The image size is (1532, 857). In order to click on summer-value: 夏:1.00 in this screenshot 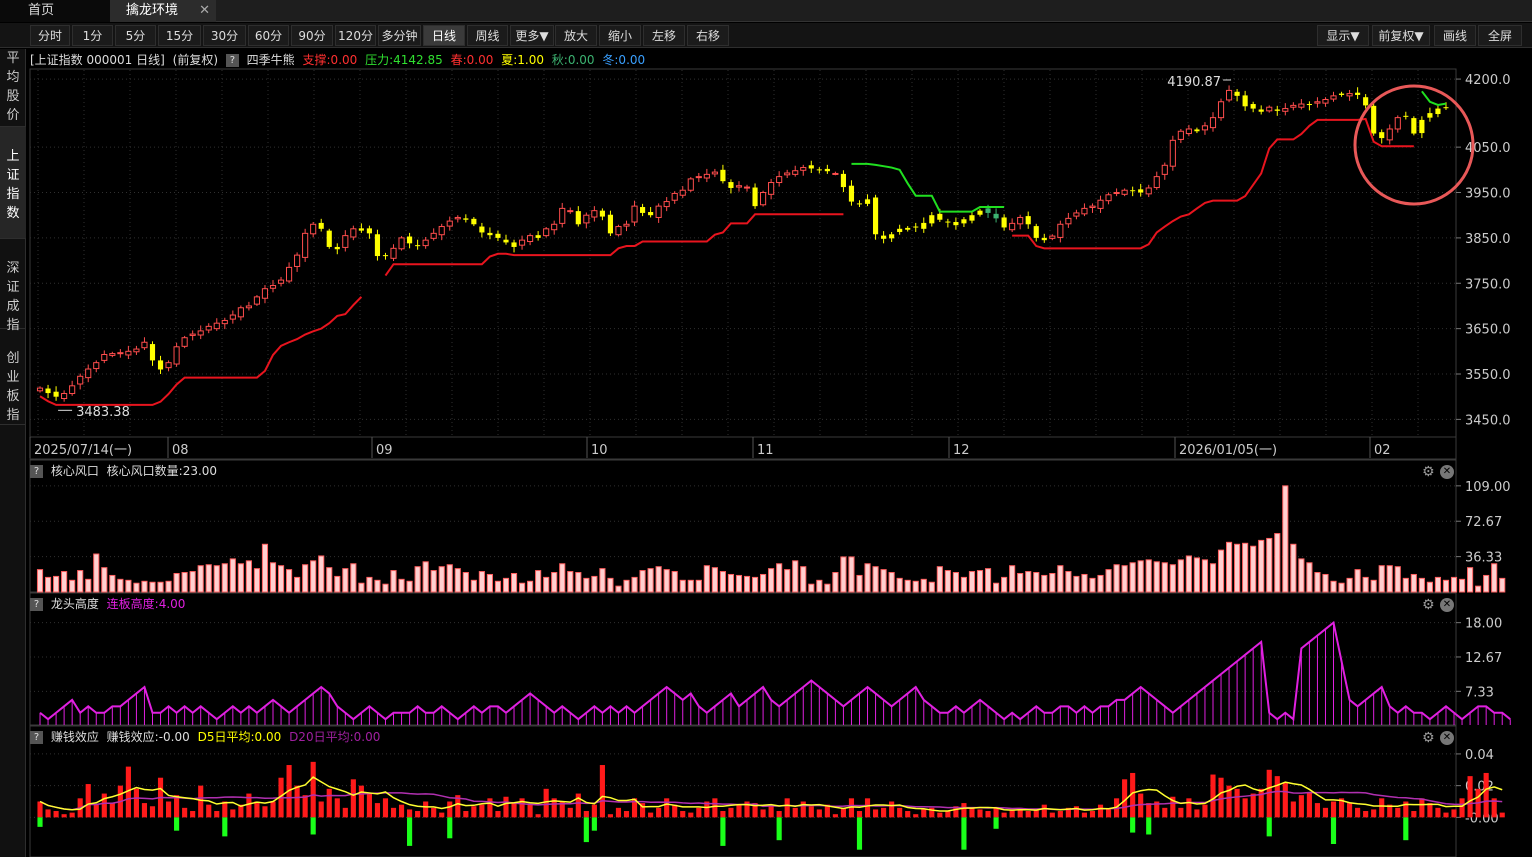, I will do `click(522, 60)`.